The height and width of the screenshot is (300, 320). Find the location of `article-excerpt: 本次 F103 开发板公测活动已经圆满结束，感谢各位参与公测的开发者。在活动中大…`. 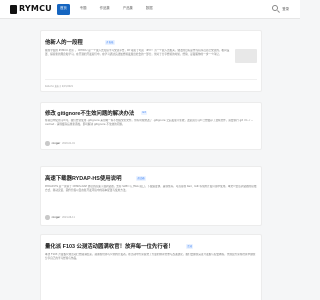

article-excerpt: 本次 F103 开发板公测活动已经圆满结束，感谢各位参与公测的开发者。在活动中大… is located at coordinates (150, 256).